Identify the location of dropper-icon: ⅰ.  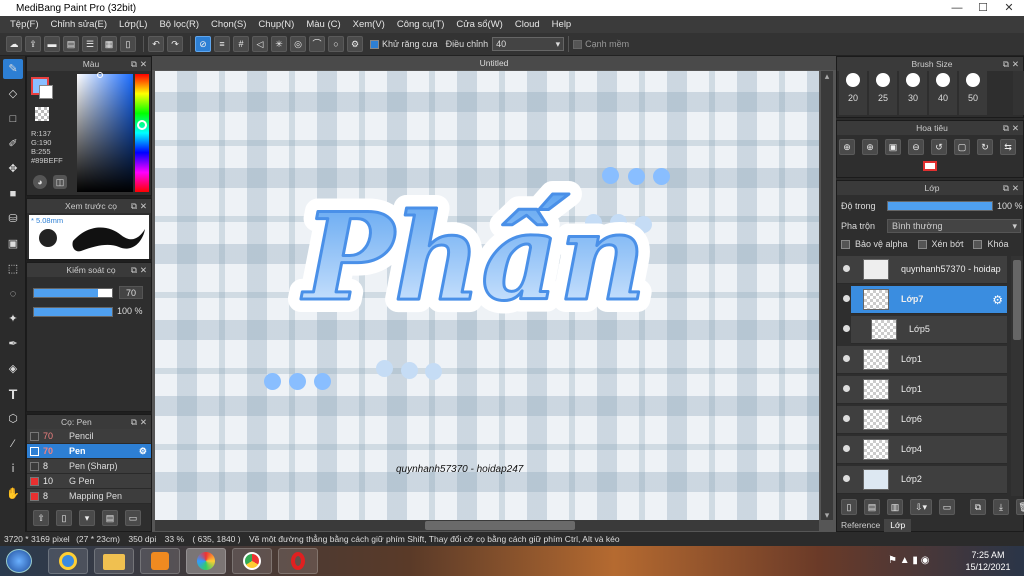
(13, 469).